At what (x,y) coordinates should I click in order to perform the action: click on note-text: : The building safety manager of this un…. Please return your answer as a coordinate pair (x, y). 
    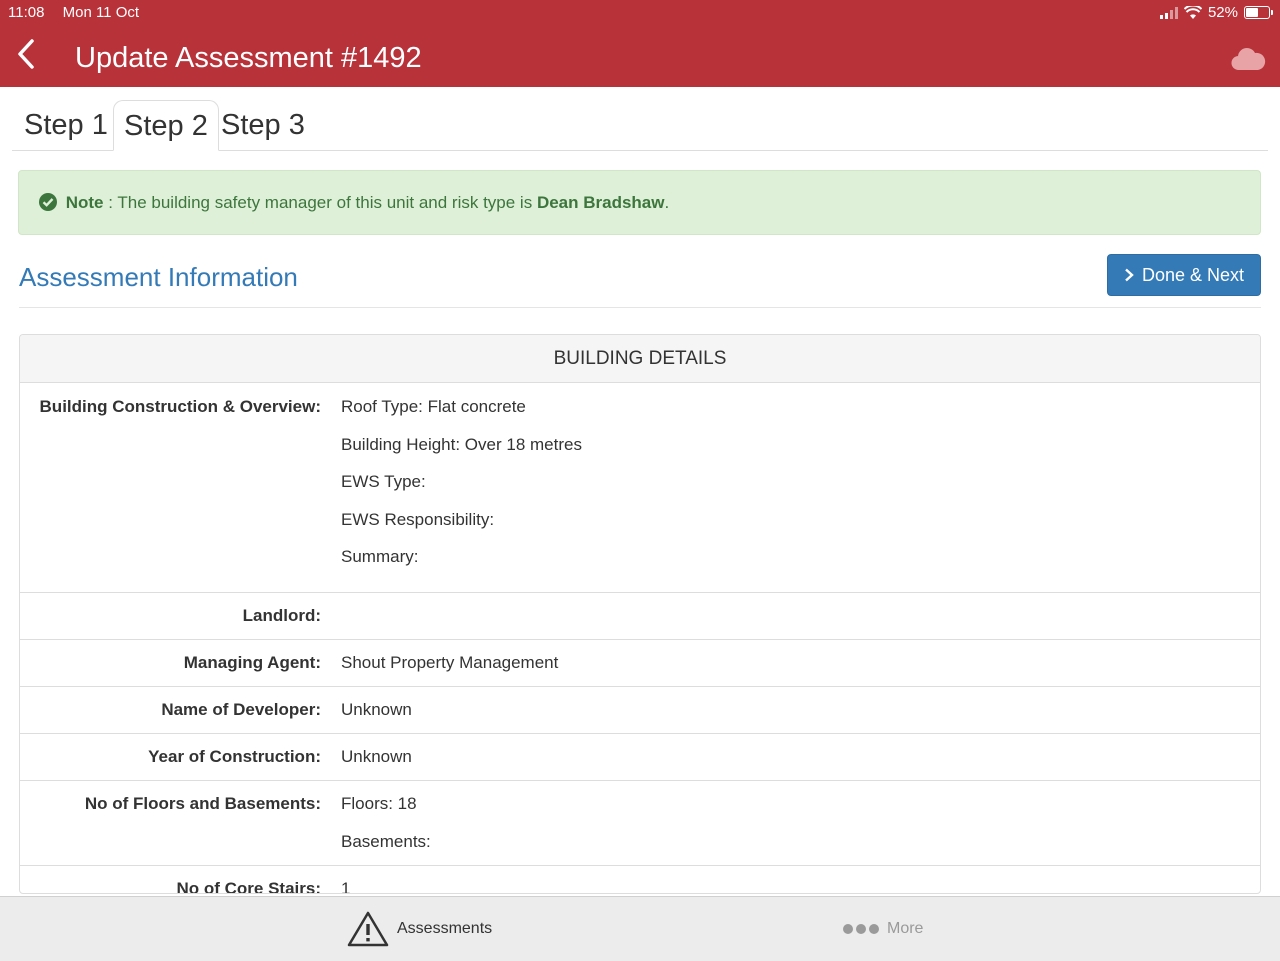
    Looking at the image, I should click on (320, 202).